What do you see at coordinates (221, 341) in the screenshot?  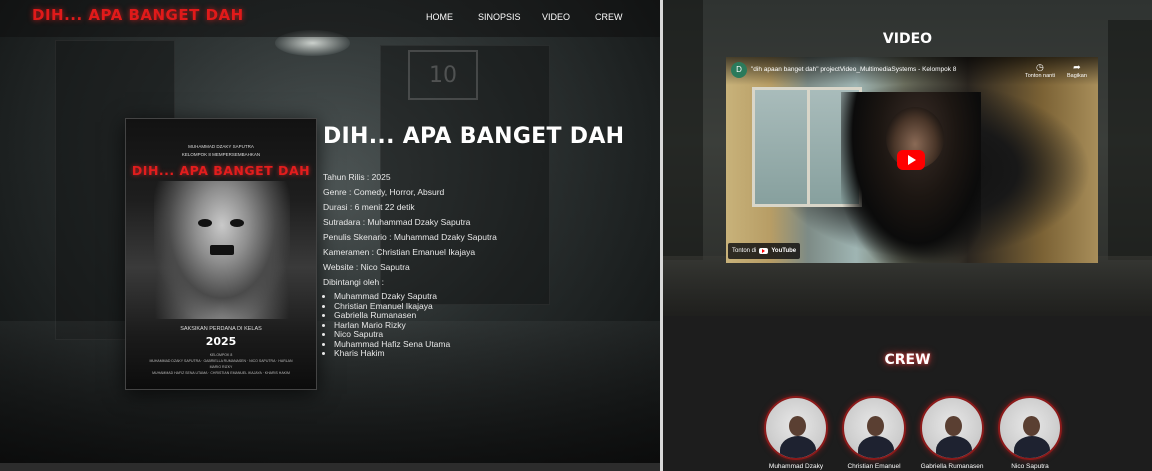 I see `poster-year: 2025` at bounding box center [221, 341].